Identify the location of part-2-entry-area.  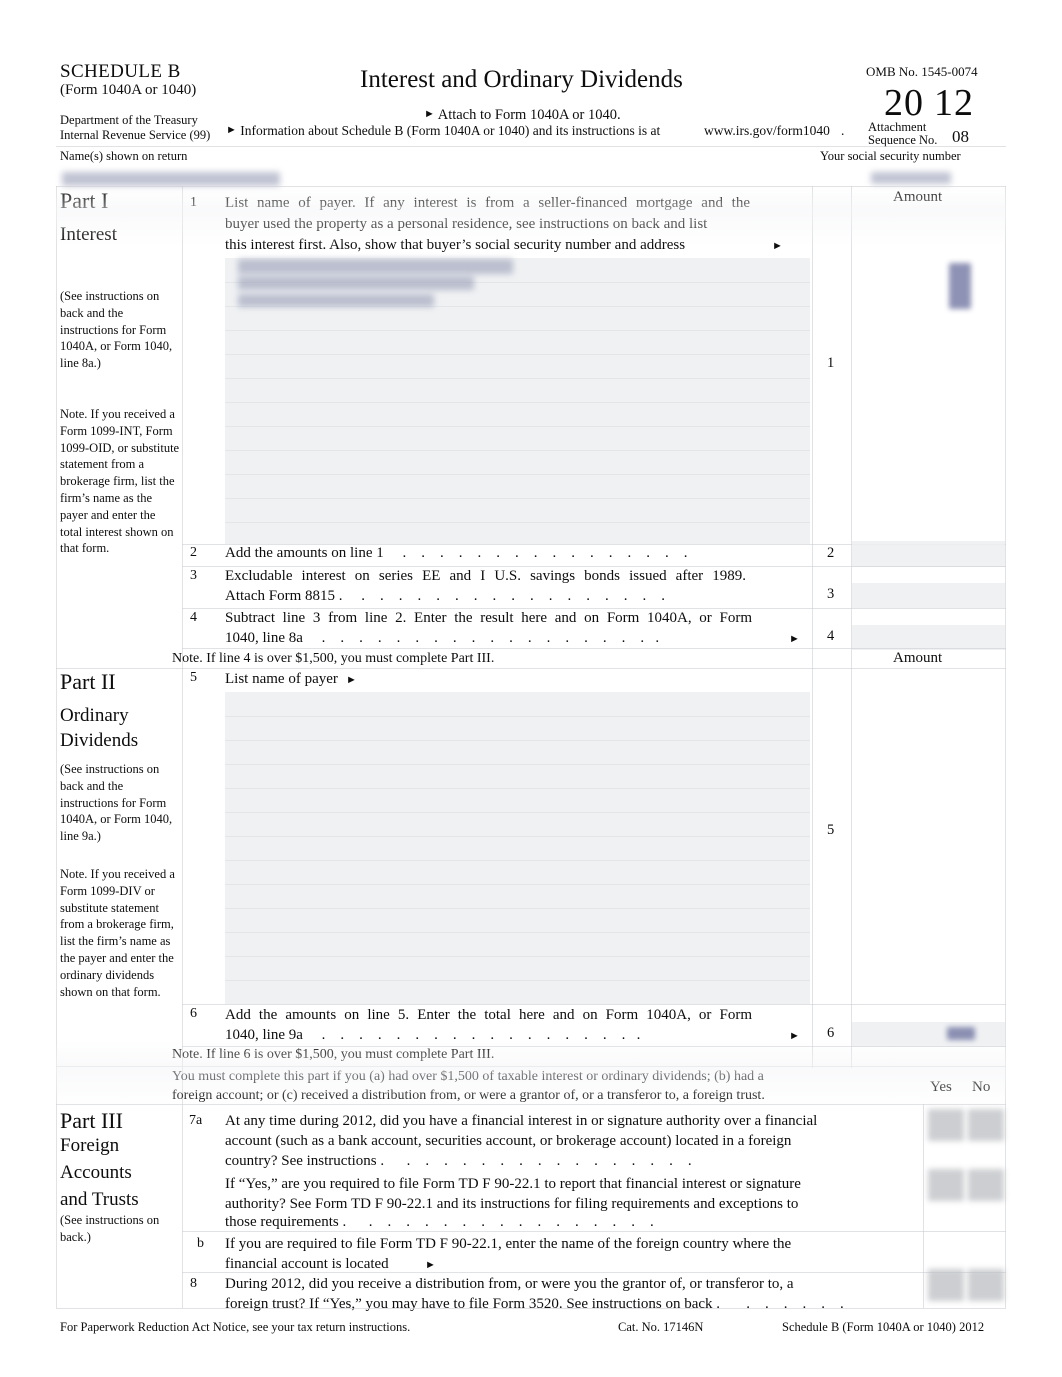
(517, 848).